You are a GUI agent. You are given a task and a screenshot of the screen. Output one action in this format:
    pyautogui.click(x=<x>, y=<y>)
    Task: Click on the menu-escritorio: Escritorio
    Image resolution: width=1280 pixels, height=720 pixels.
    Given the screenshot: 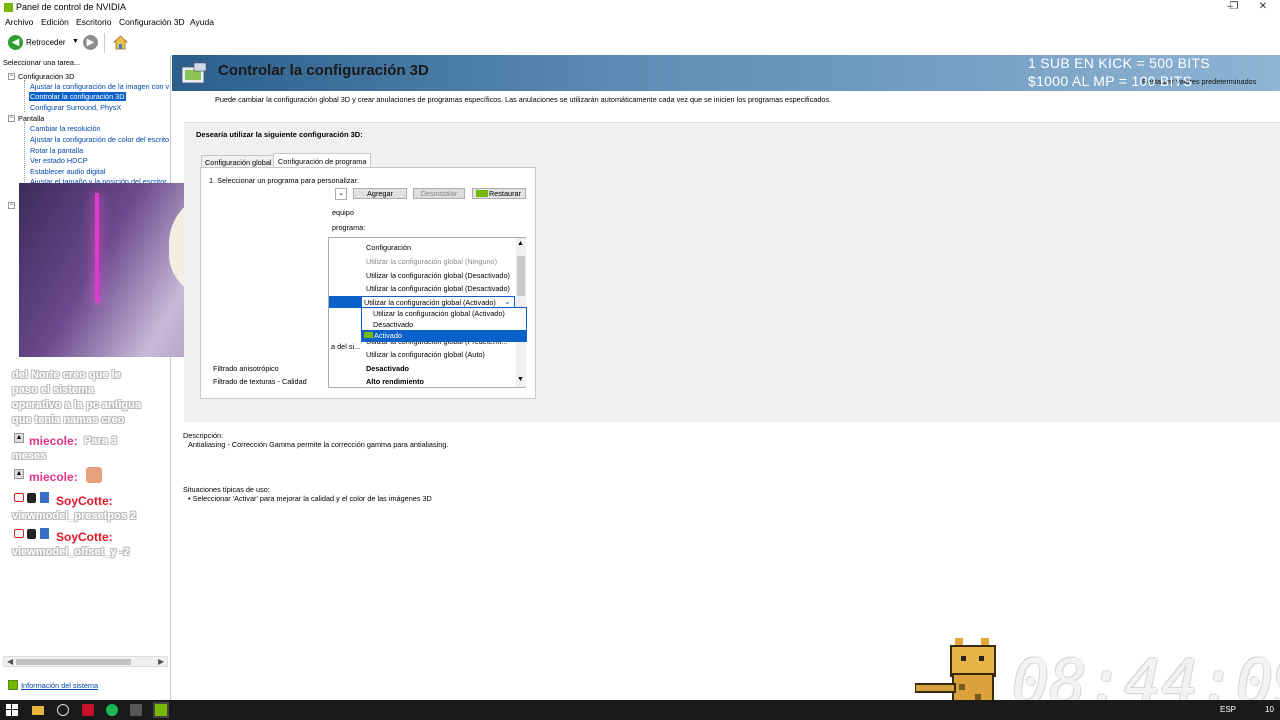 What is the action you would take?
    pyautogui.click(x=93, y=22)
    